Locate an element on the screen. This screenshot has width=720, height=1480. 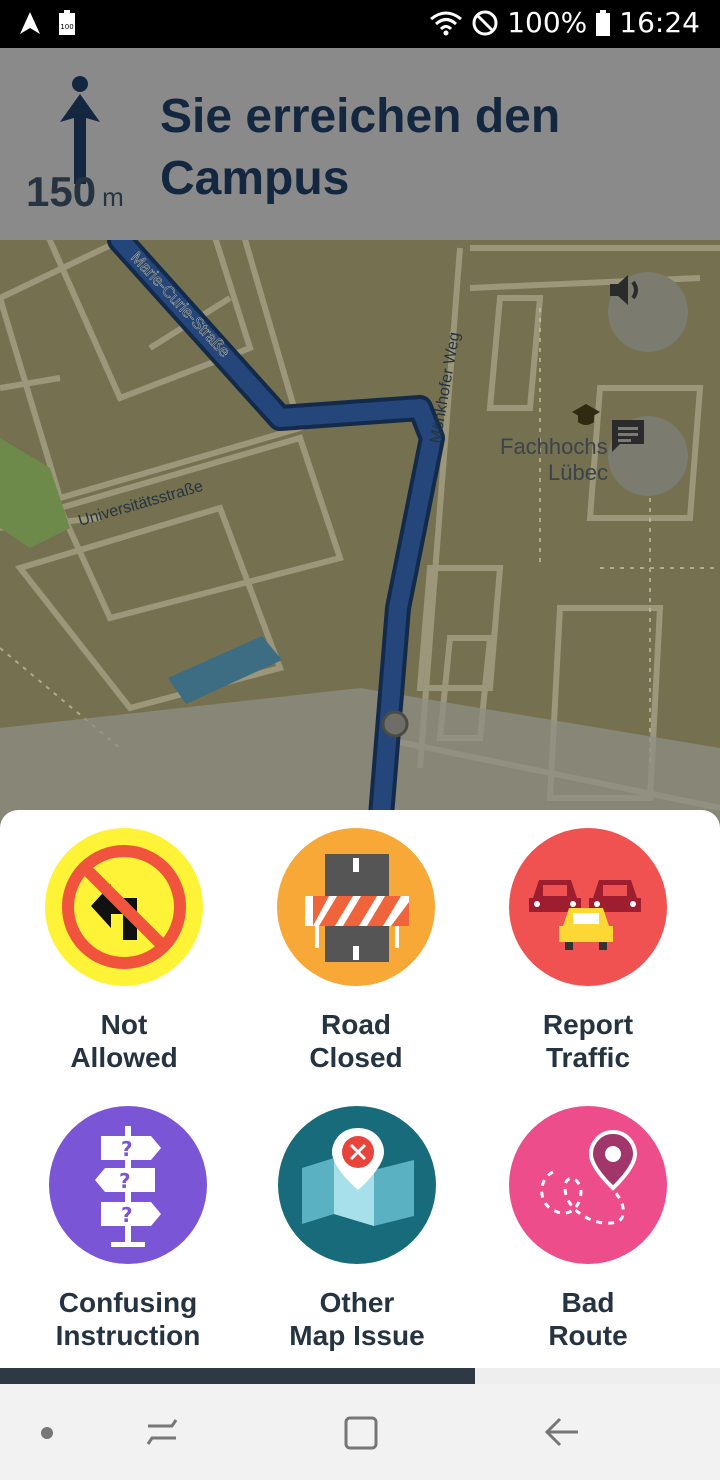
system-navigation-bar is located at coordinates (360, 1432).